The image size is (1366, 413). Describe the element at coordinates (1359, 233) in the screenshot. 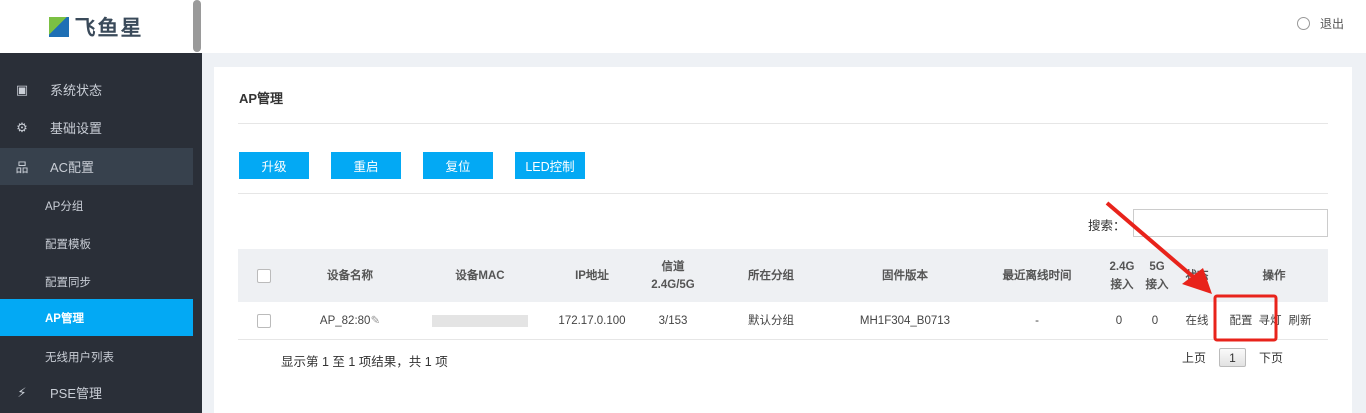

I see `page-scrollbar` at that location.